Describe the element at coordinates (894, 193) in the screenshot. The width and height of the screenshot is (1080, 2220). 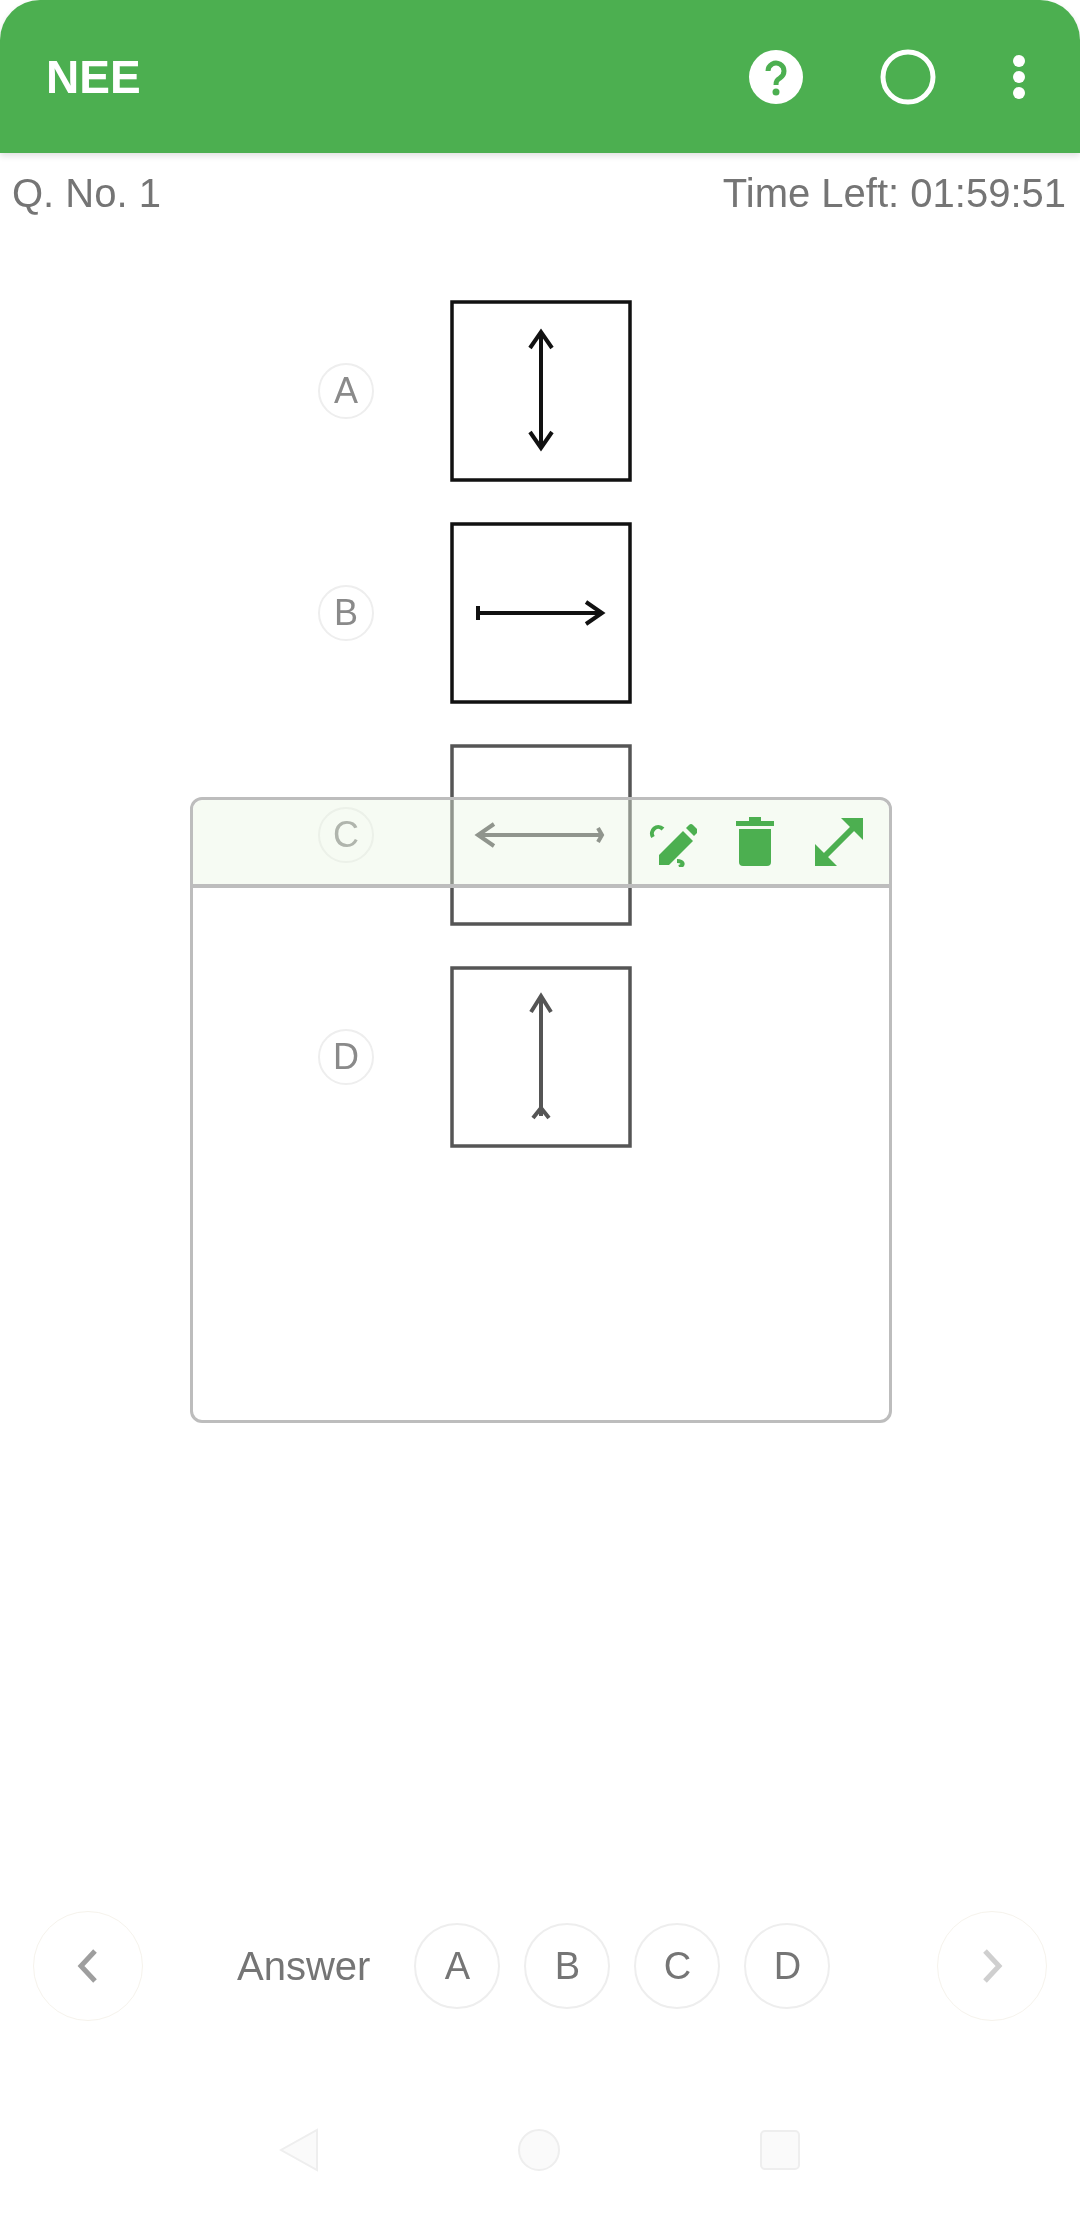
I see `time-left: Time Left: 01:59:51` at that location.